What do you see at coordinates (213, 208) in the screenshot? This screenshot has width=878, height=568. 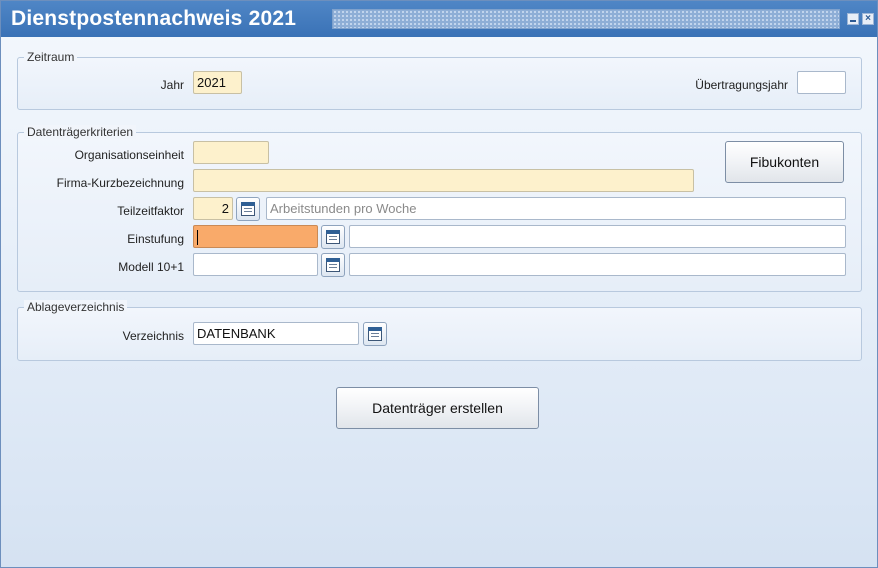 I see `teilzeitfaktor-field: 2` at bounding box center [213, 208].